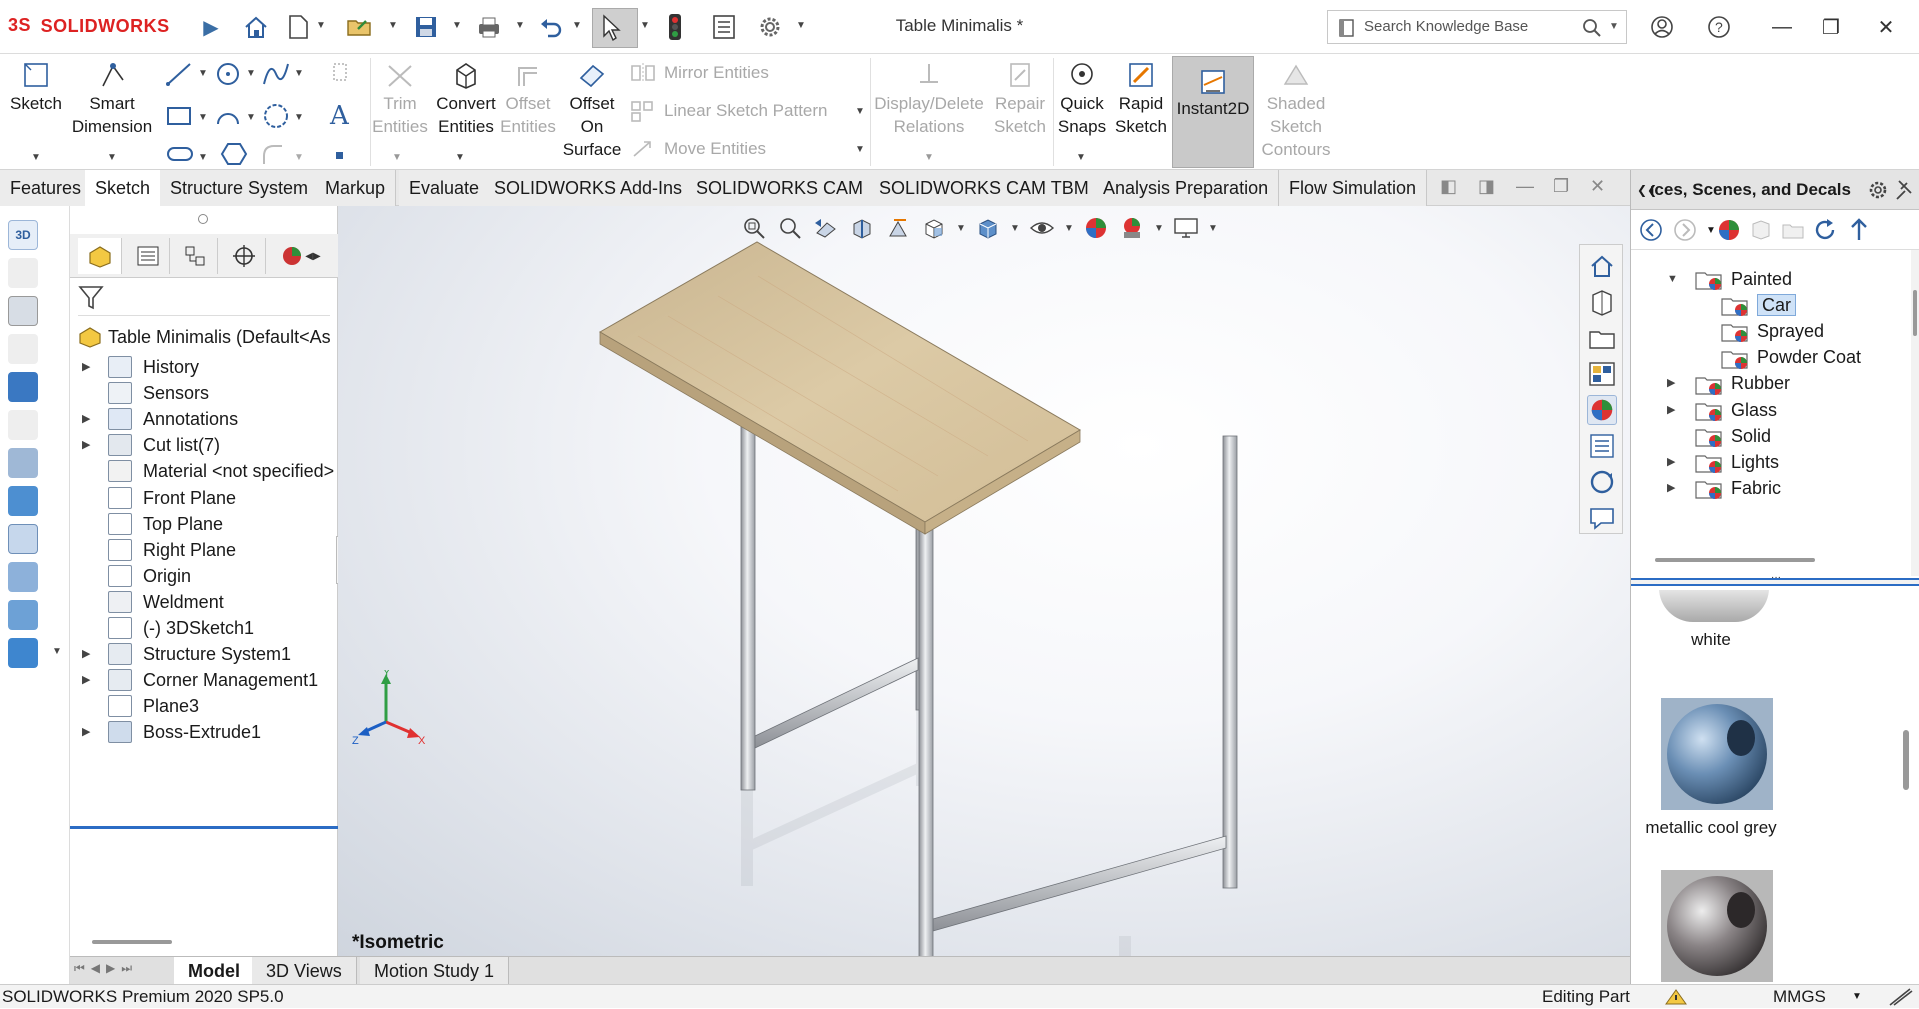  Describe the element at coordinates (244, 256) in the screenshot. I see `tab-dimxpert-manager` at that location.